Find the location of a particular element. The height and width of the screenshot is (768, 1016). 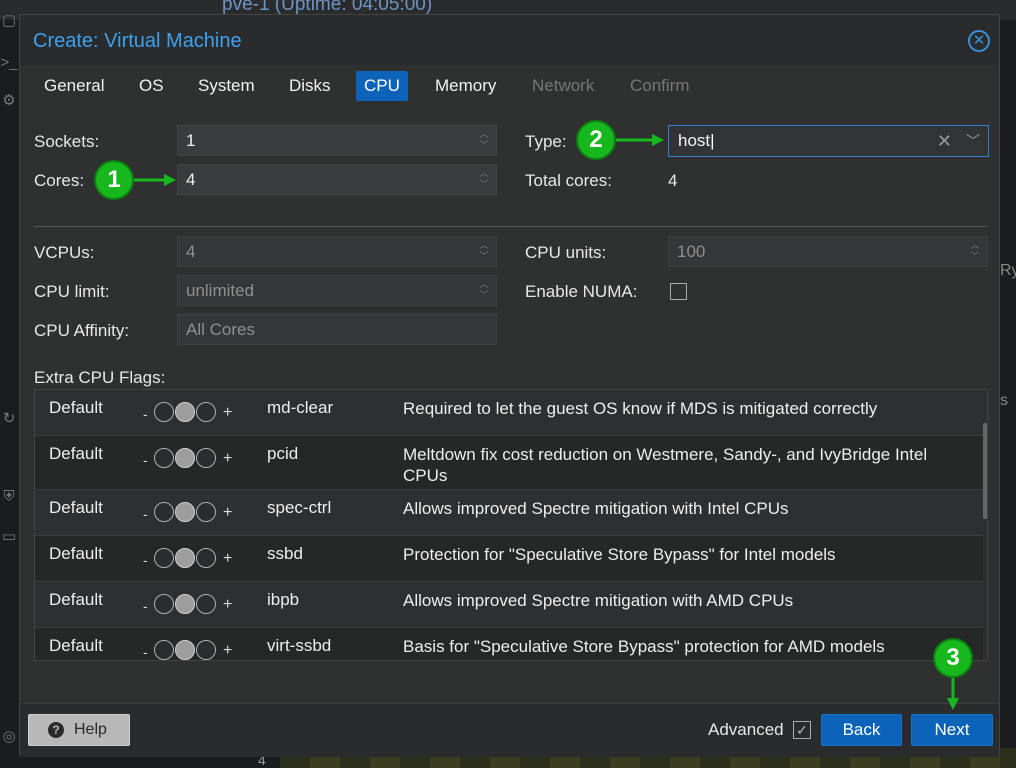

dialog-header: Create: Virtual Machine ✕ is located at coordinates (509, 40).